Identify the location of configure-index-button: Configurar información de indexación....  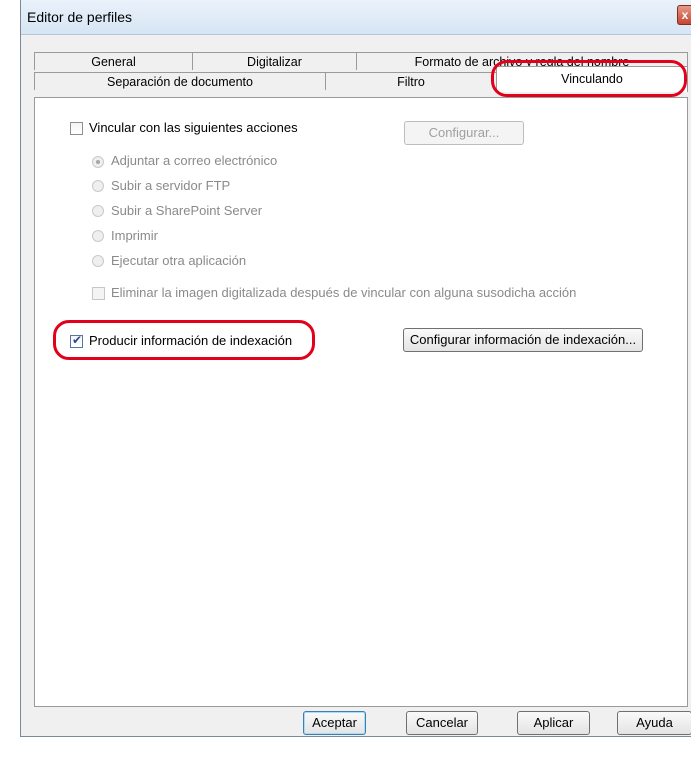
(523, 340).